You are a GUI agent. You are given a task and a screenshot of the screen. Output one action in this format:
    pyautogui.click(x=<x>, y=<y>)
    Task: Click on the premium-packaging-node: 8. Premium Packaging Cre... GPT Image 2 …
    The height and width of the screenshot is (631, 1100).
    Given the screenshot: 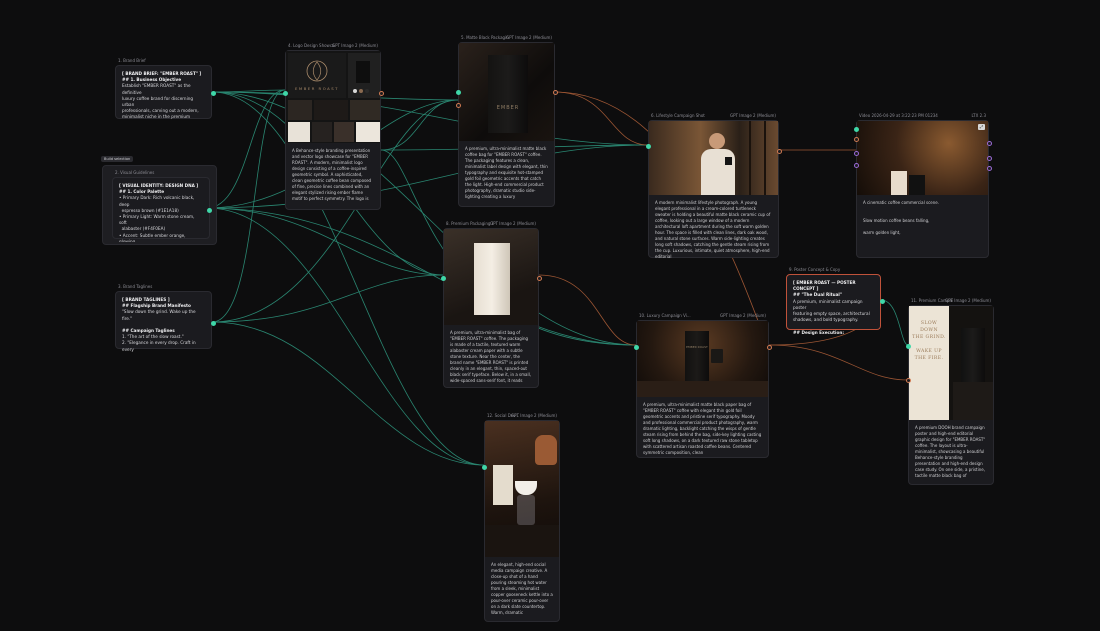 What is the action you would take?
    pyautogui.click(x=491, y=304)
    